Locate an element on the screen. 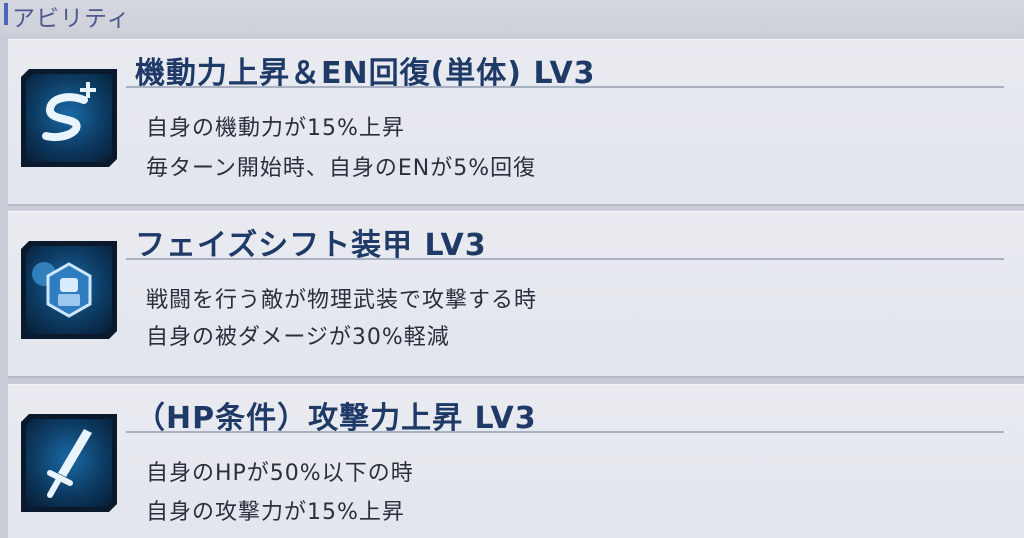 This screenshot has height=538, width=1024. phase-shift-armor-icon is located at coordinates (69, 290).